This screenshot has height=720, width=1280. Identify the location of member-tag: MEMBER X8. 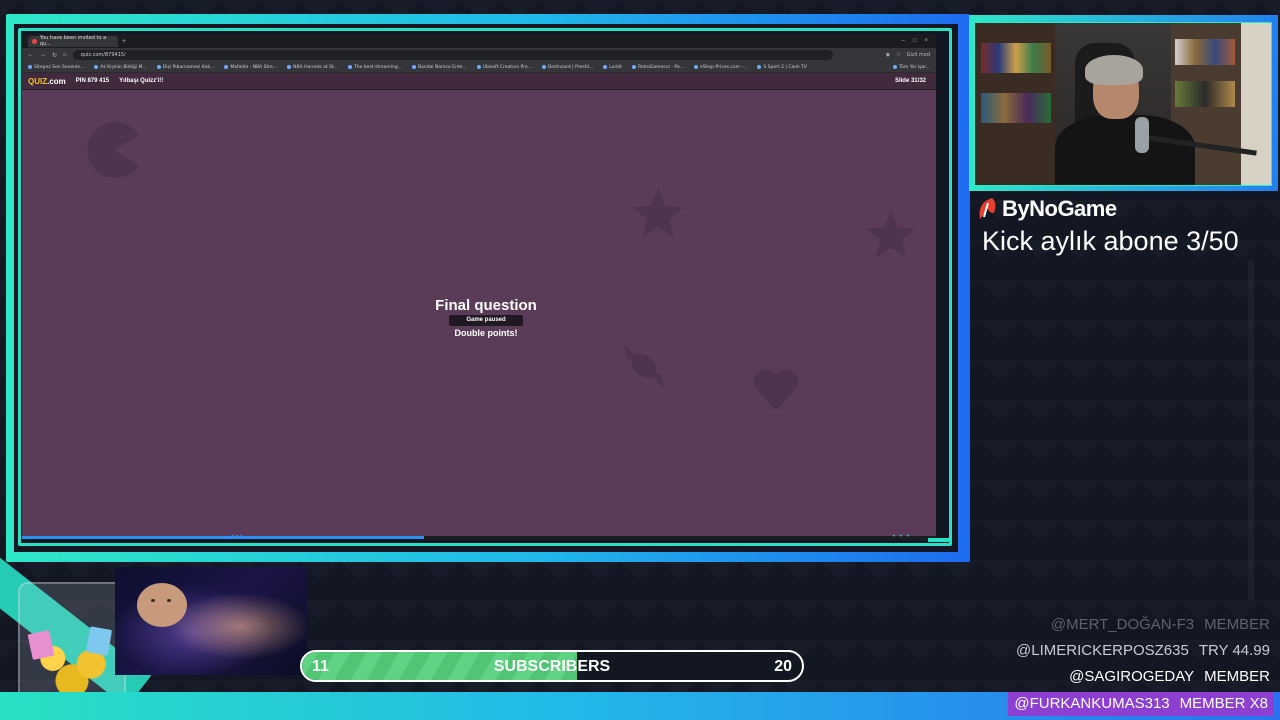
(1223, 703).